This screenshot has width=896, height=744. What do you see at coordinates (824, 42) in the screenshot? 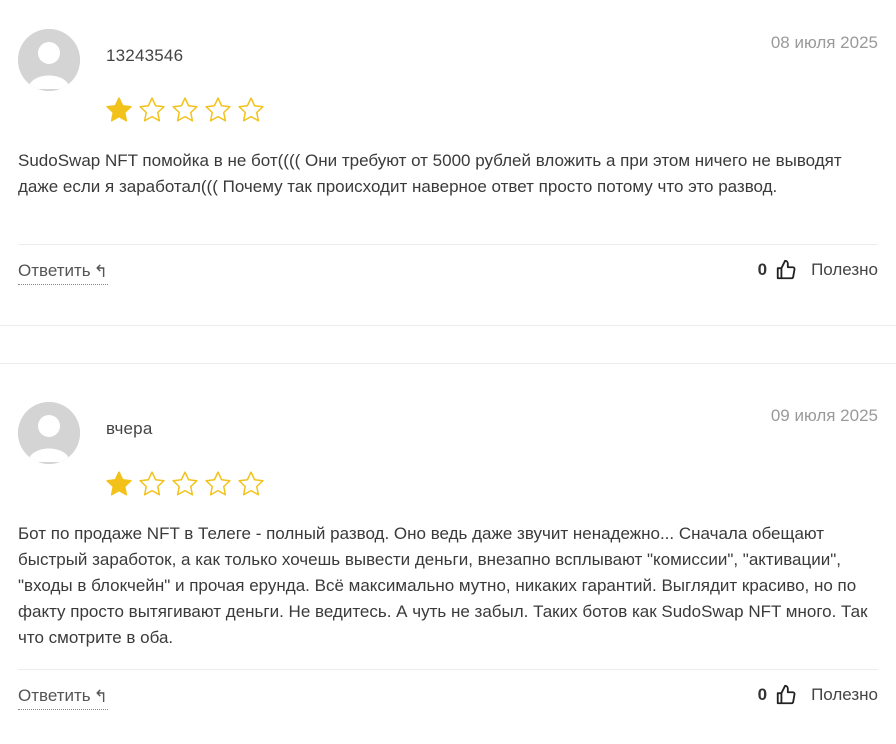
I see `review-date: 08 июля 2025` at bounding box center [824, 42].